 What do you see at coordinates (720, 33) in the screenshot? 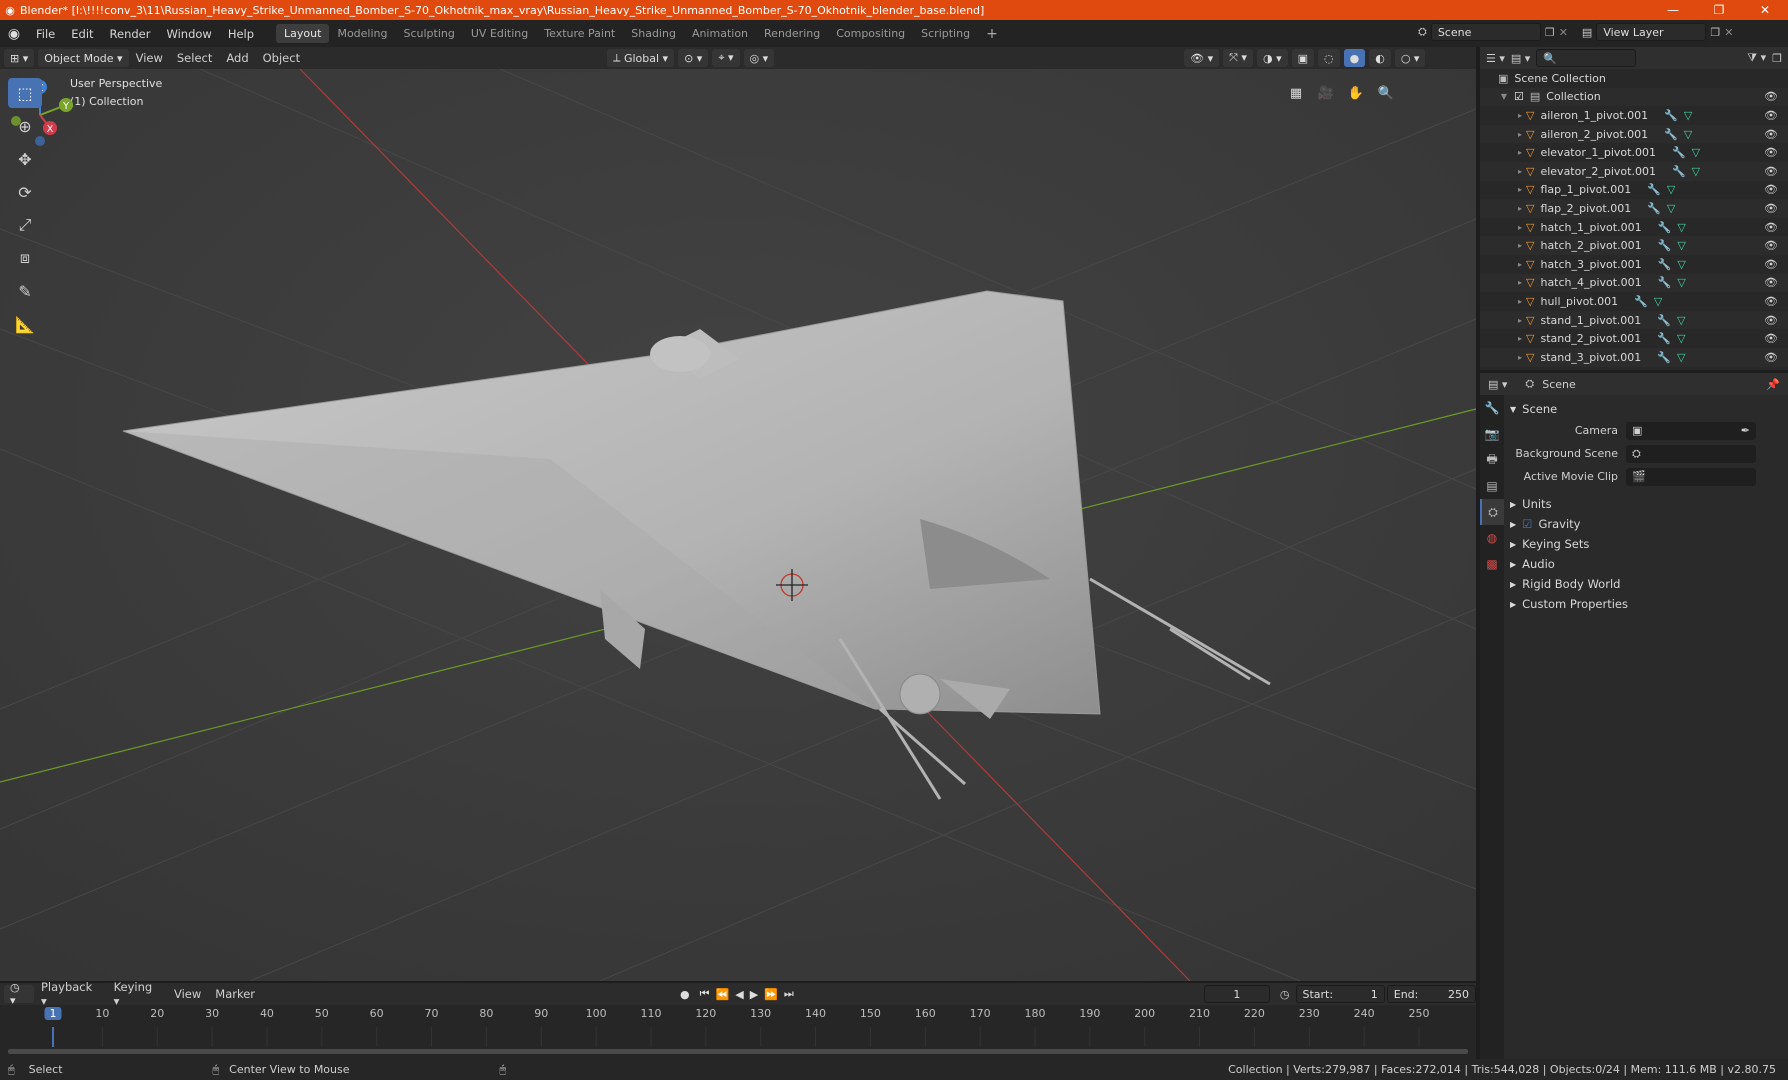
I see `tab-animation: Animation` at bounding box center [720, 33].